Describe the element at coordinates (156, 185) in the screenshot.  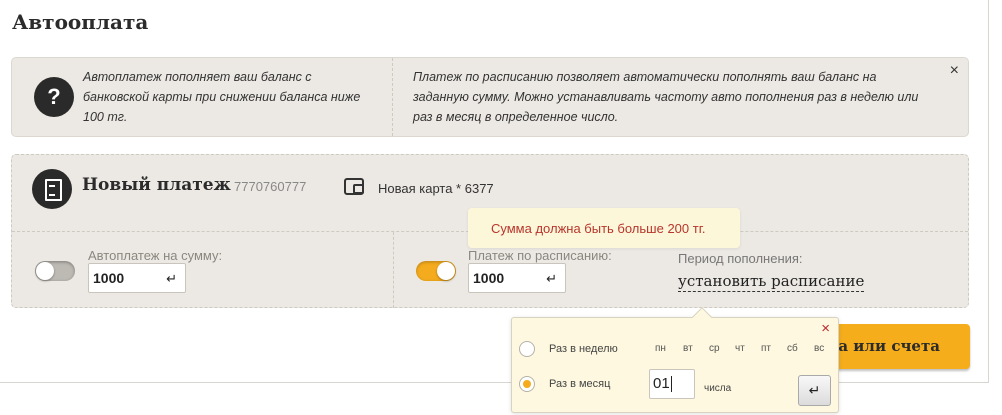
I see `new-payment-title: Новый платеж` at that location.